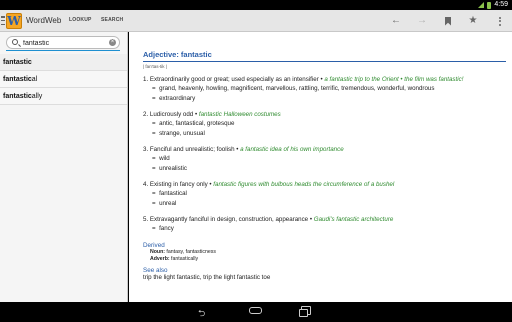 Image resolution: width=512 pixels, height=322 pixels. I want to click on status-time: 4:59, so click(501, 4).